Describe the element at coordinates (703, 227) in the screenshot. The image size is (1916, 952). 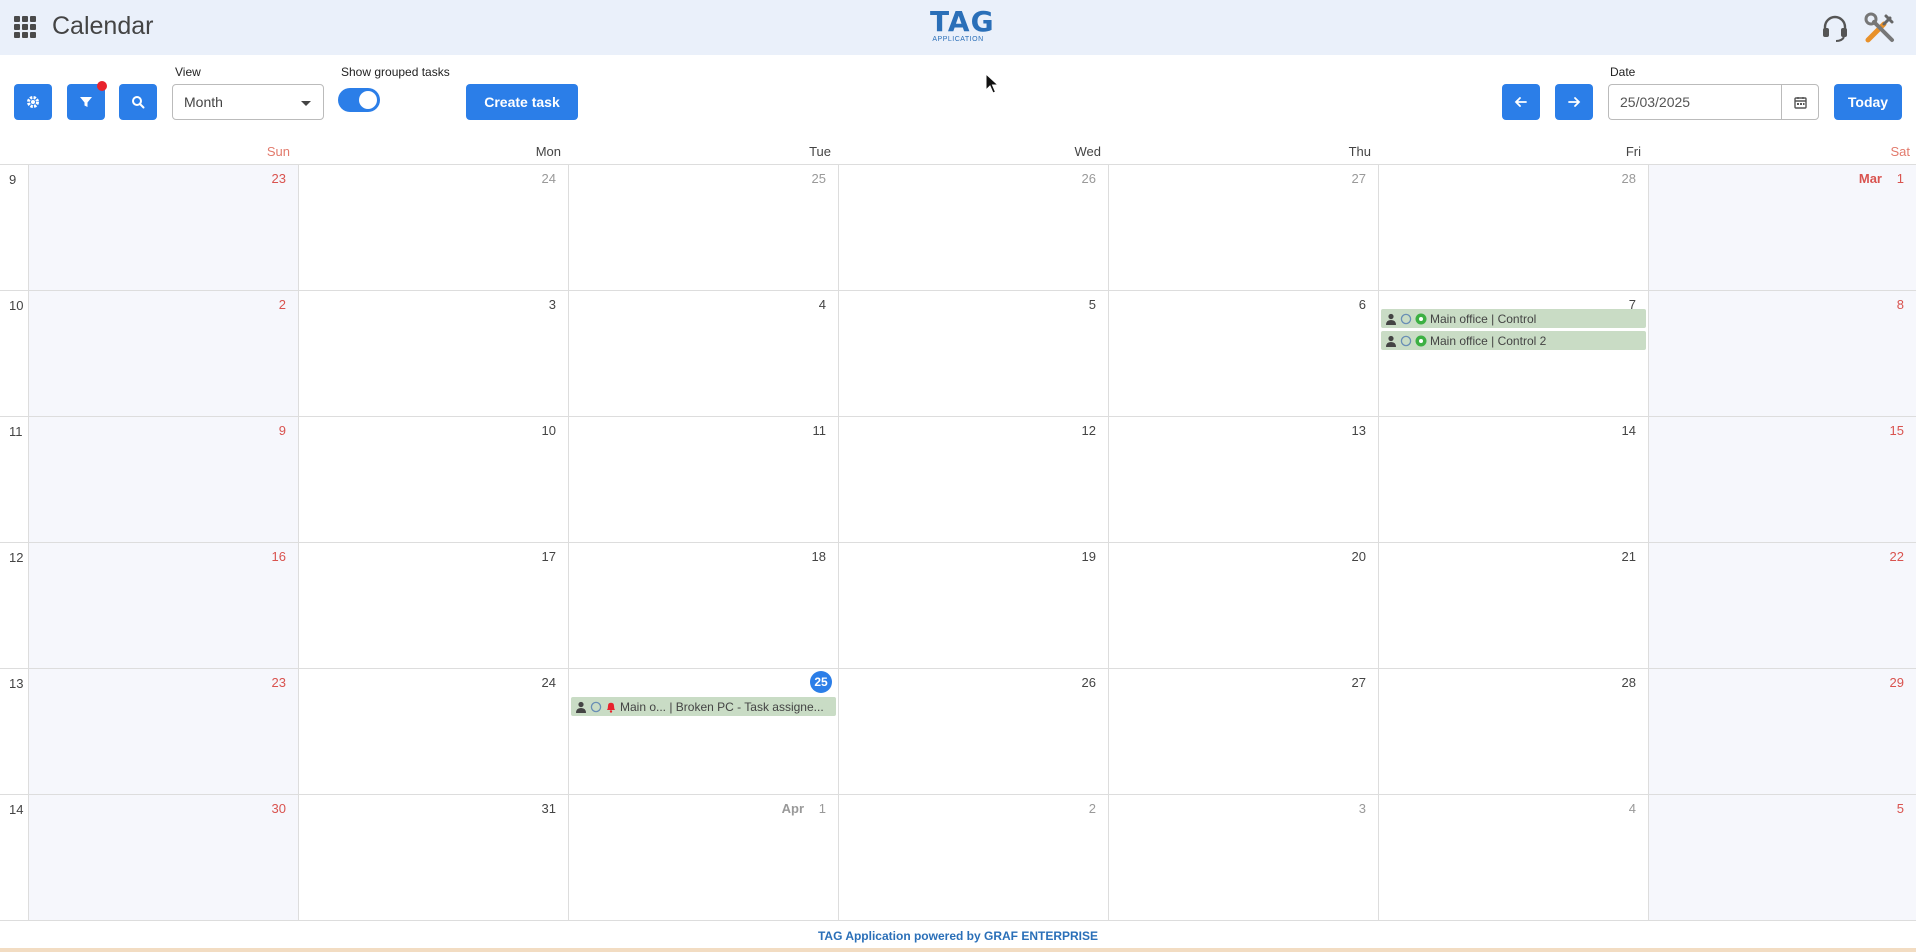
I see `day-cell: 25` at that location.